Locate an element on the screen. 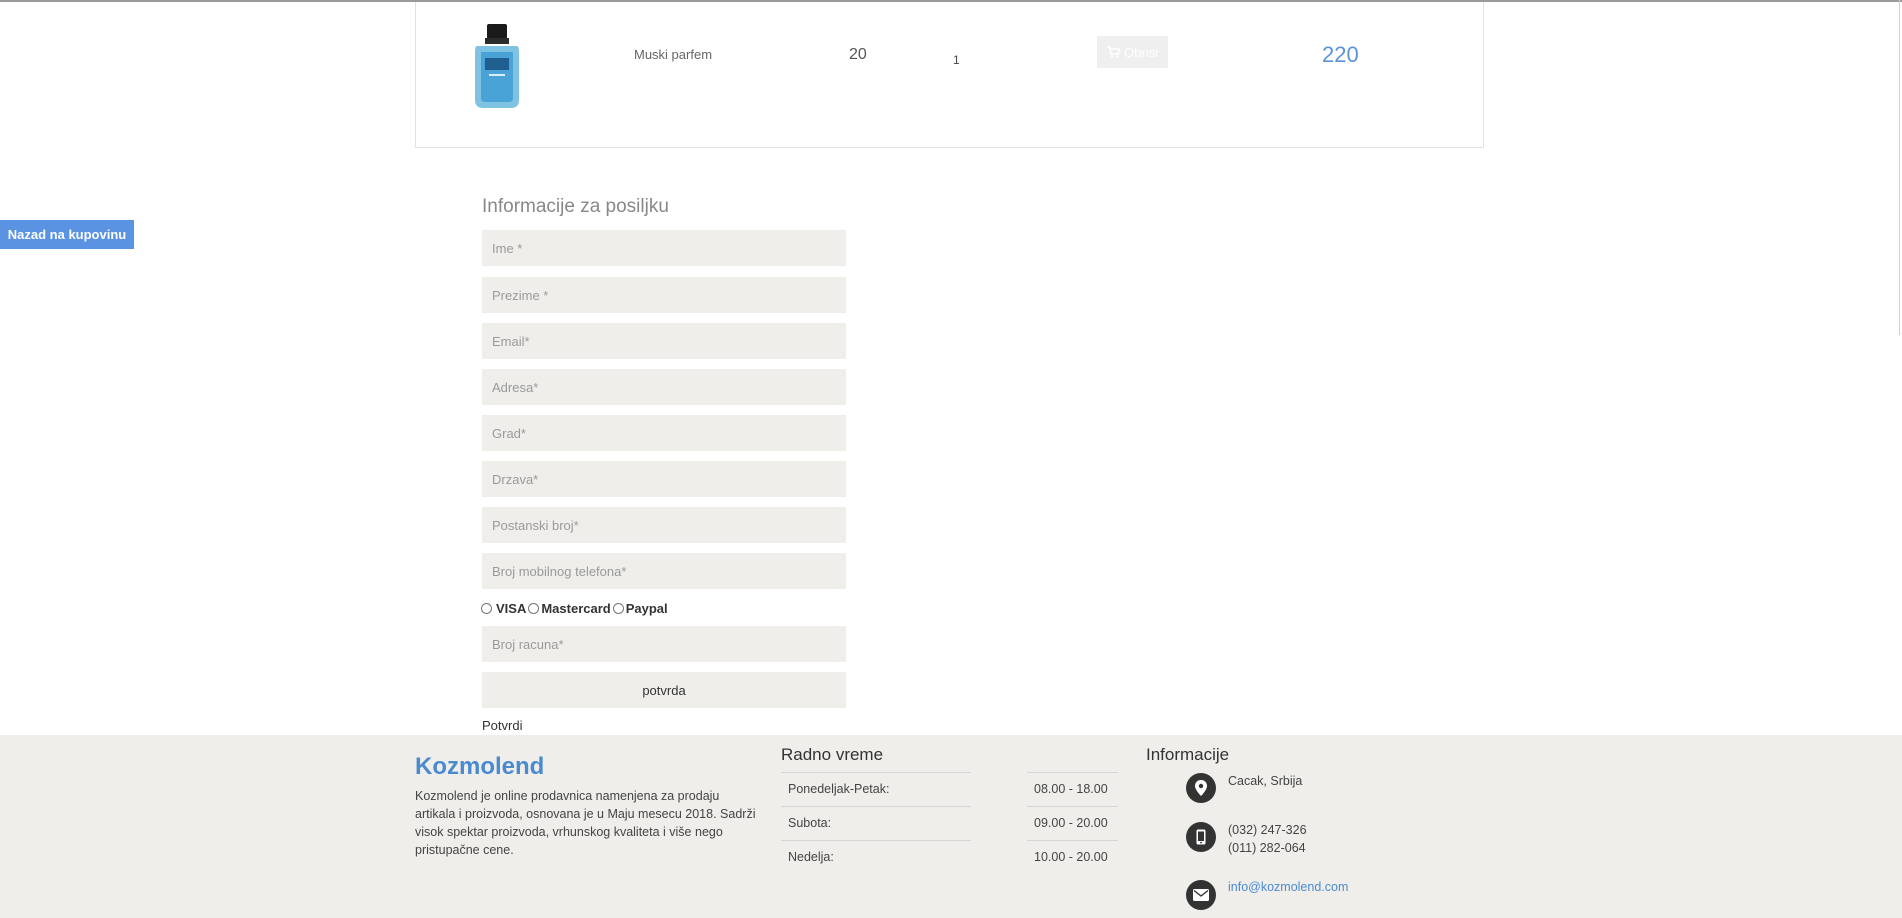 The width and height of the screenshot is (1902, 918). hours-day: Subota: is located at coordinates (810, 823).